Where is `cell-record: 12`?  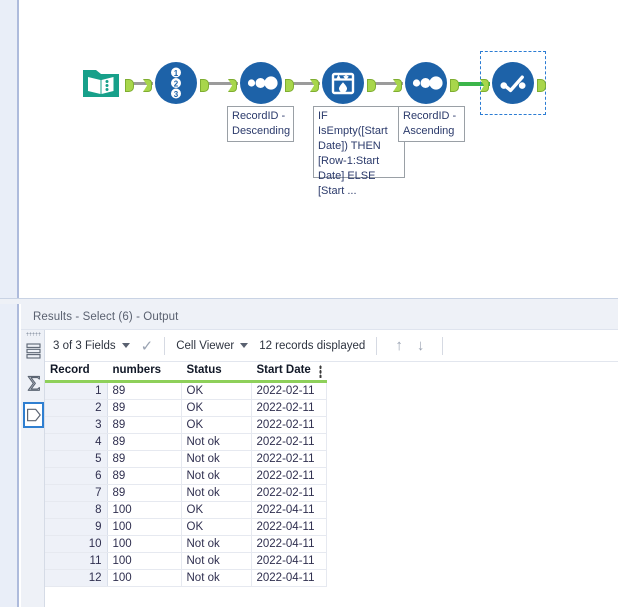 cell-record: 12 is located at coordinates (76, 578).